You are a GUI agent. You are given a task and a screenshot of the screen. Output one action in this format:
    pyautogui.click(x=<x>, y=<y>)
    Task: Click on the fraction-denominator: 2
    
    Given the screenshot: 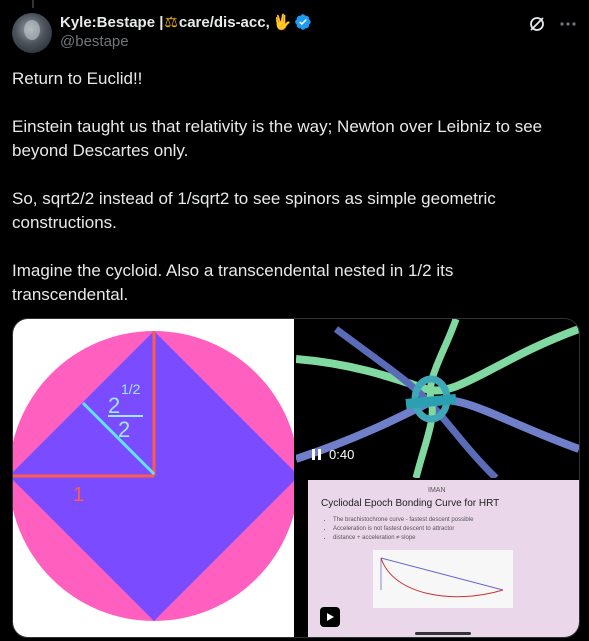 What is the action you would take?
    pyautogui.click(x=124, y=429)
    